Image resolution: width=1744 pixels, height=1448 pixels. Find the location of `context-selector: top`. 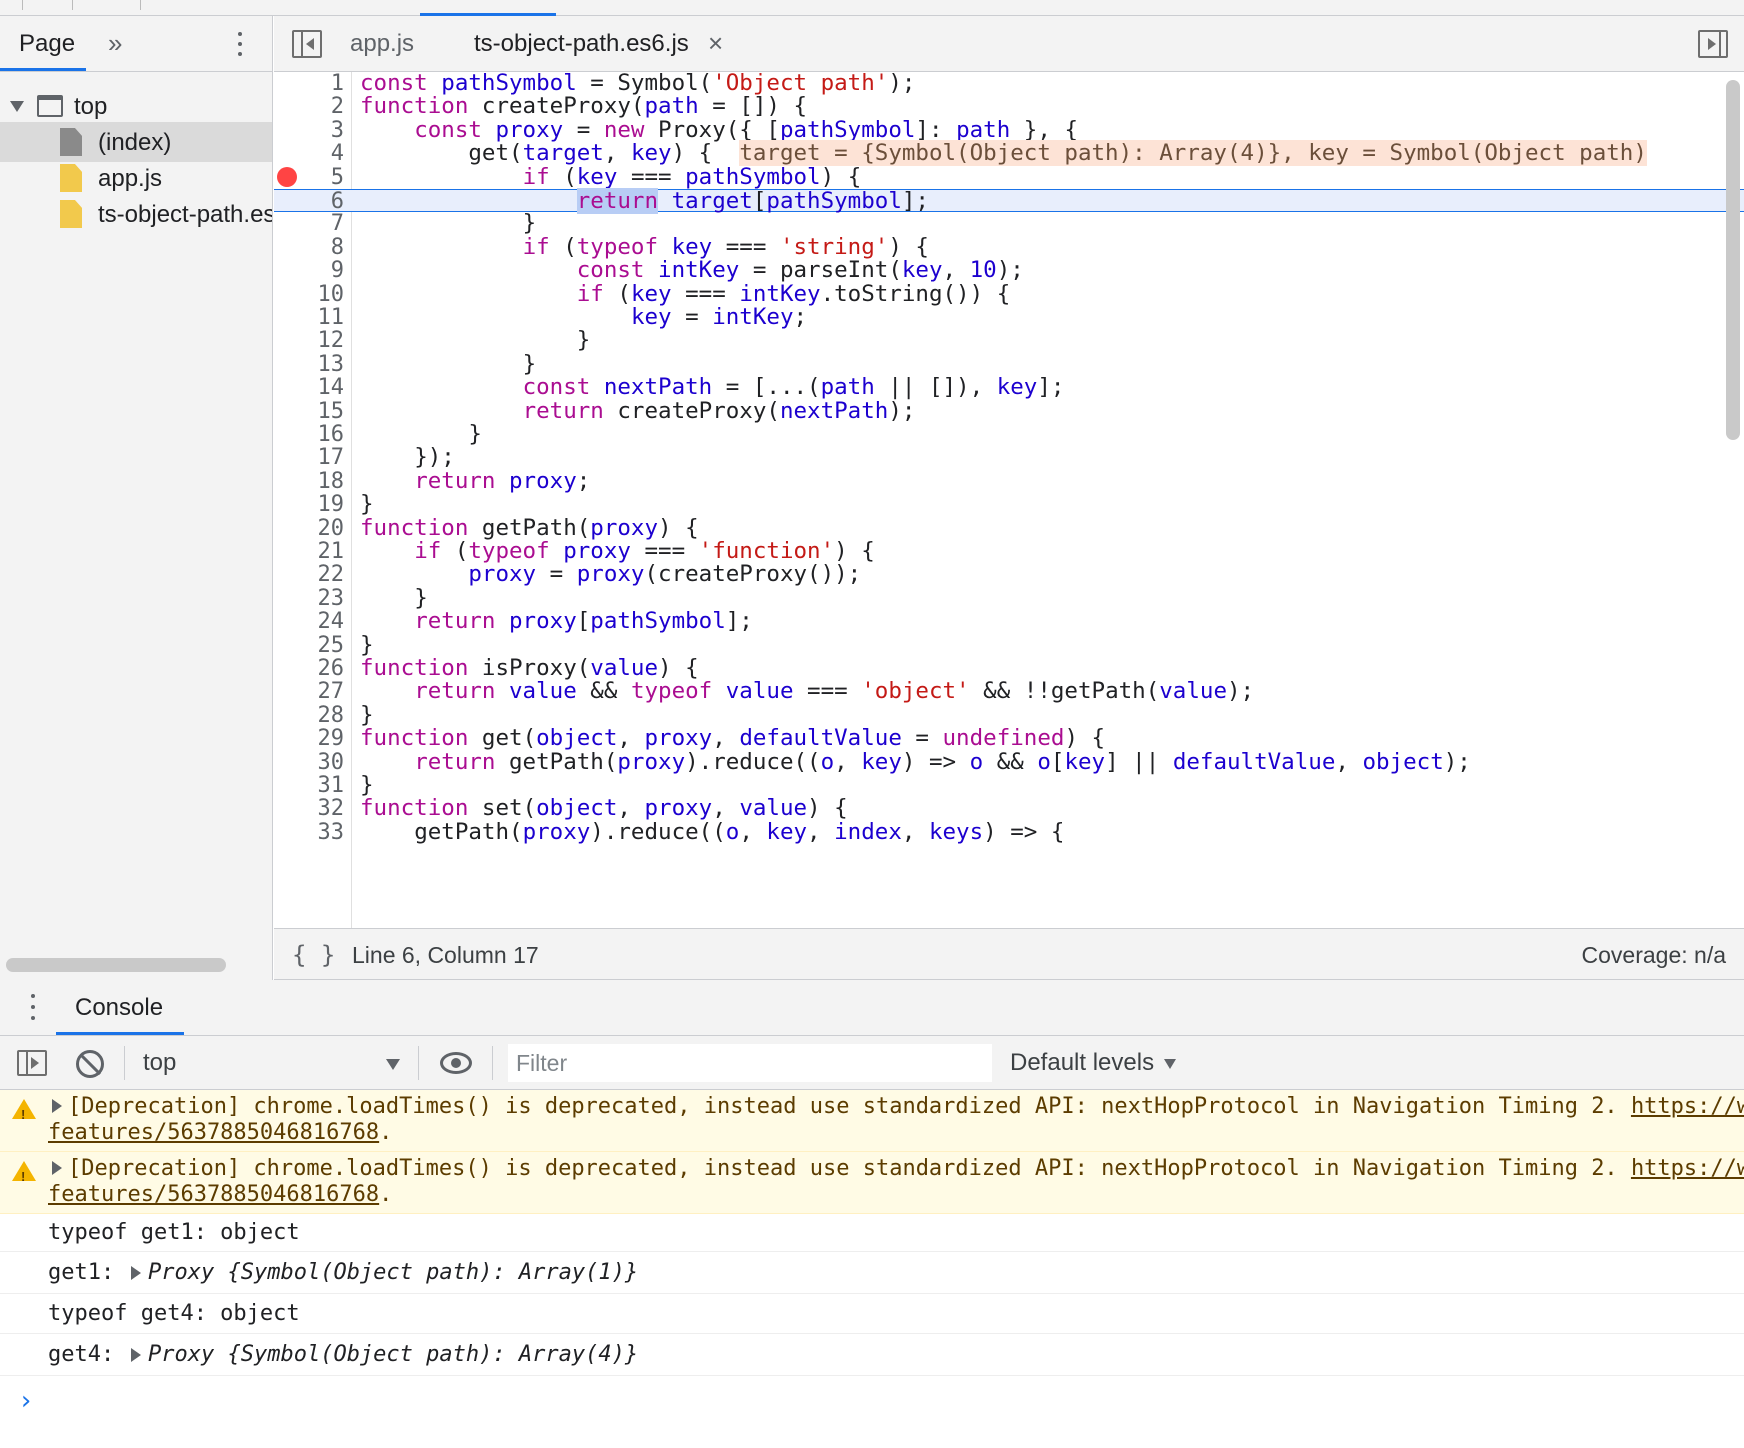

context-selector: top is located at coordinates (159, 1063).